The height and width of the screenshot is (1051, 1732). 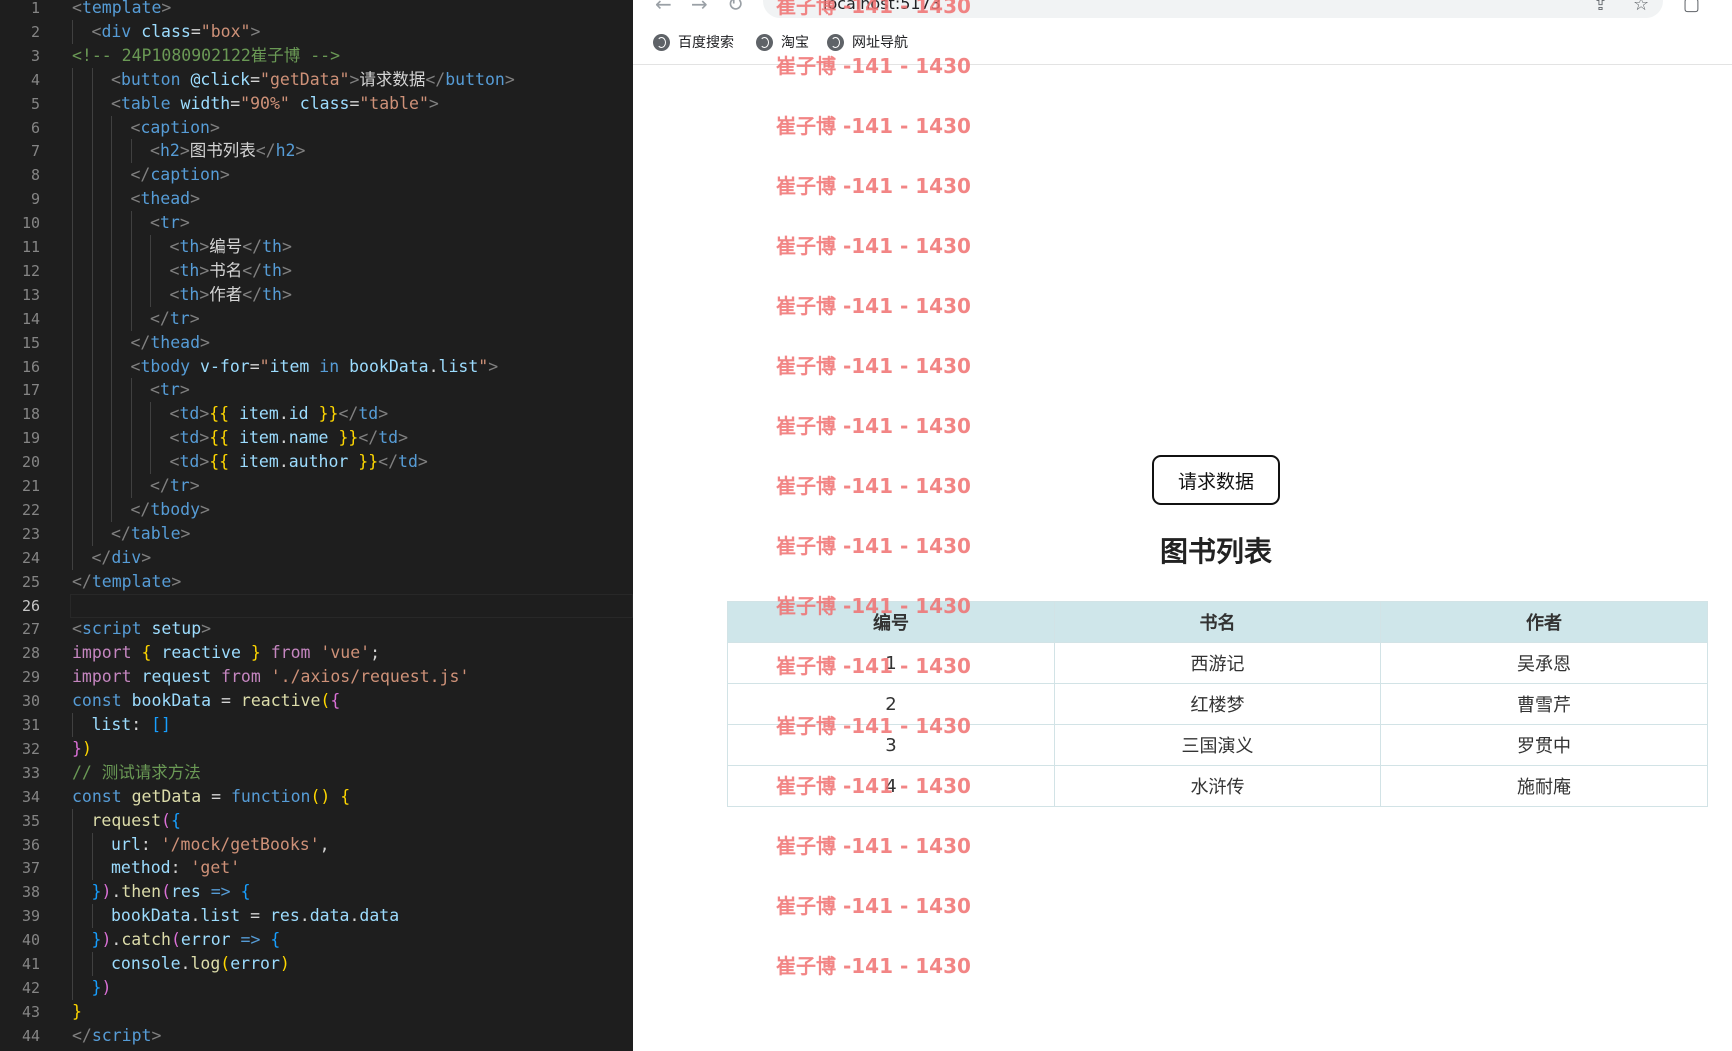 What do you see at coordinates (1216, 480) in the screenshot?
I see `request-data-button: 请求数据` at bounding box center [1216, 480].